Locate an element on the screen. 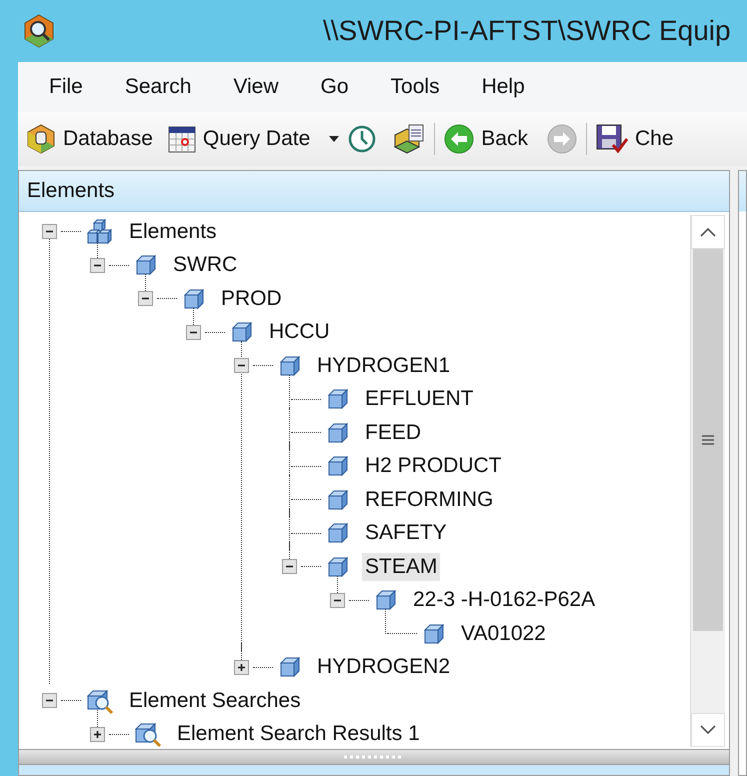 The height and width of the screenshot is (776, 747). tree-item: H2 PRODUCT is located at coordinates (433, 466).